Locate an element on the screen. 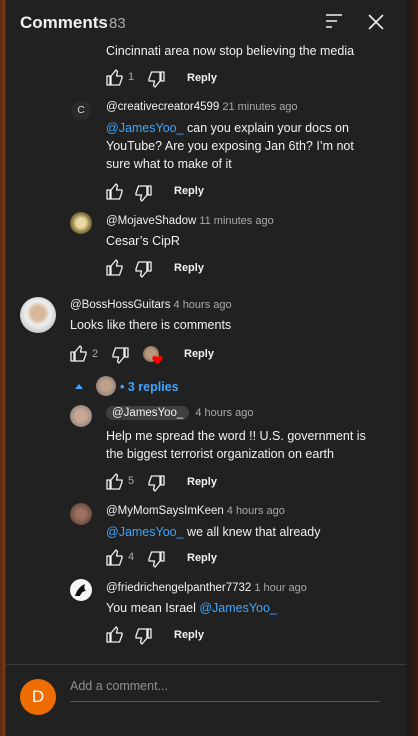  like-count: 5 is located at coordinates (131, 481).